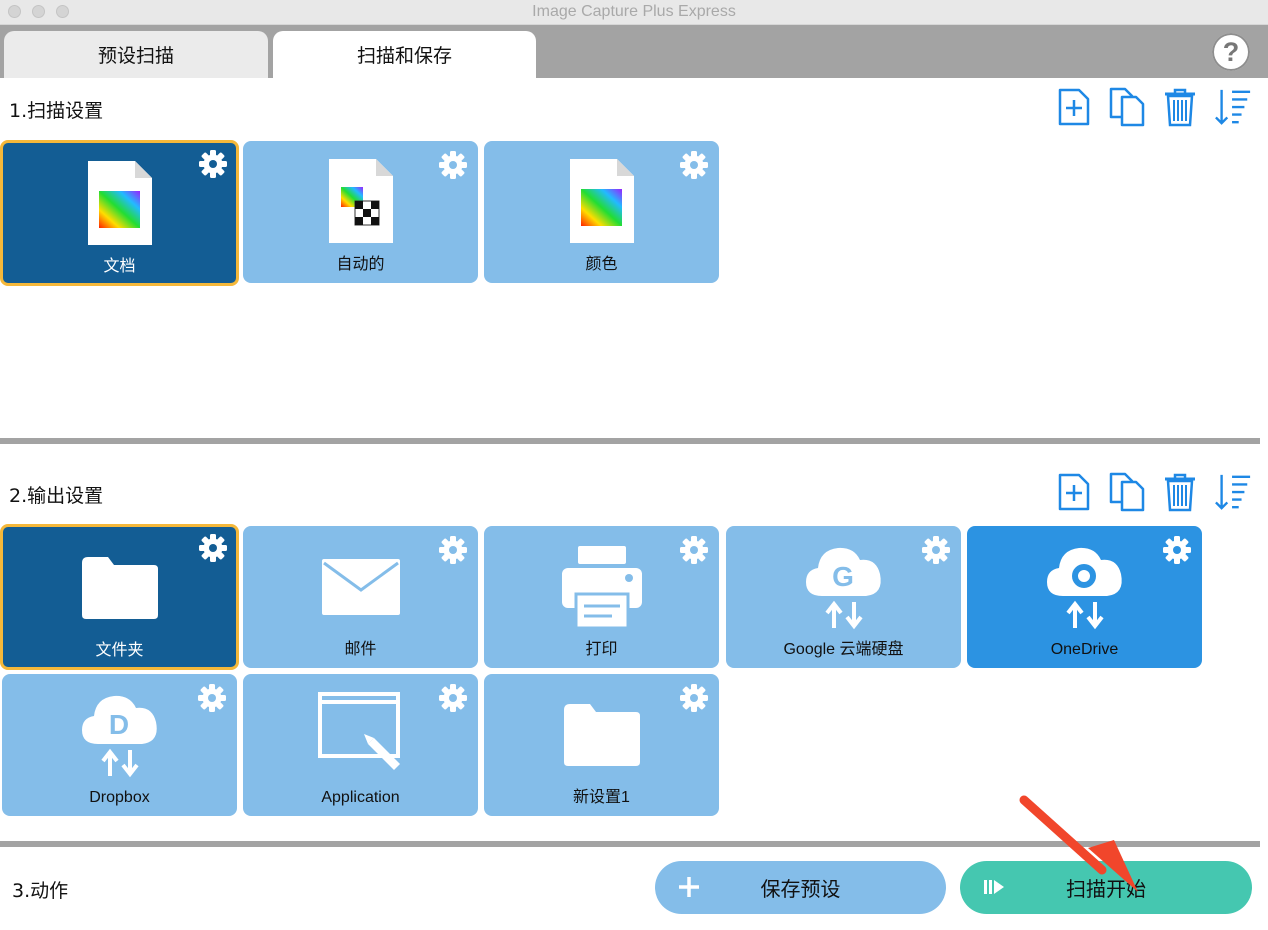 This screenshot has height=930, width=1268. I want to click on printer-icon, so click(601, 587).